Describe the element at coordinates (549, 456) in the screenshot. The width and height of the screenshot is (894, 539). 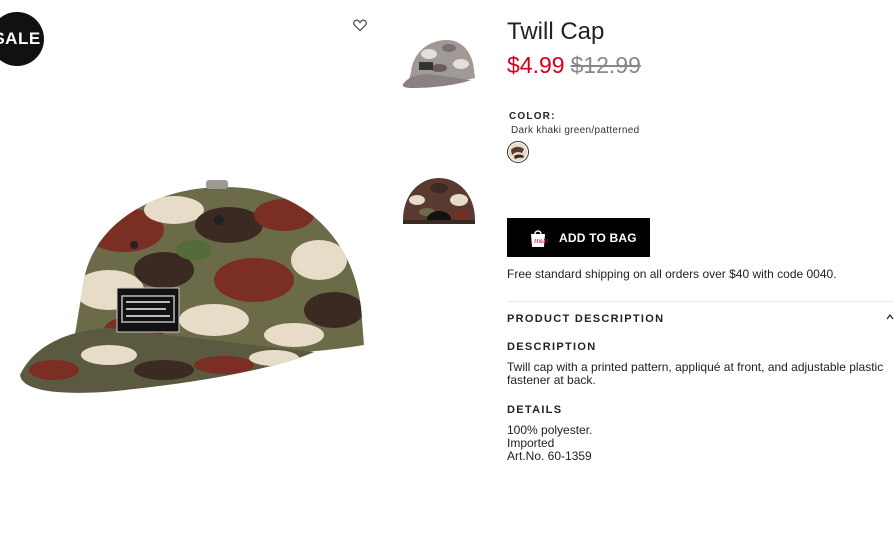
I see `details-item: Art.No. 60-1359` at that location.